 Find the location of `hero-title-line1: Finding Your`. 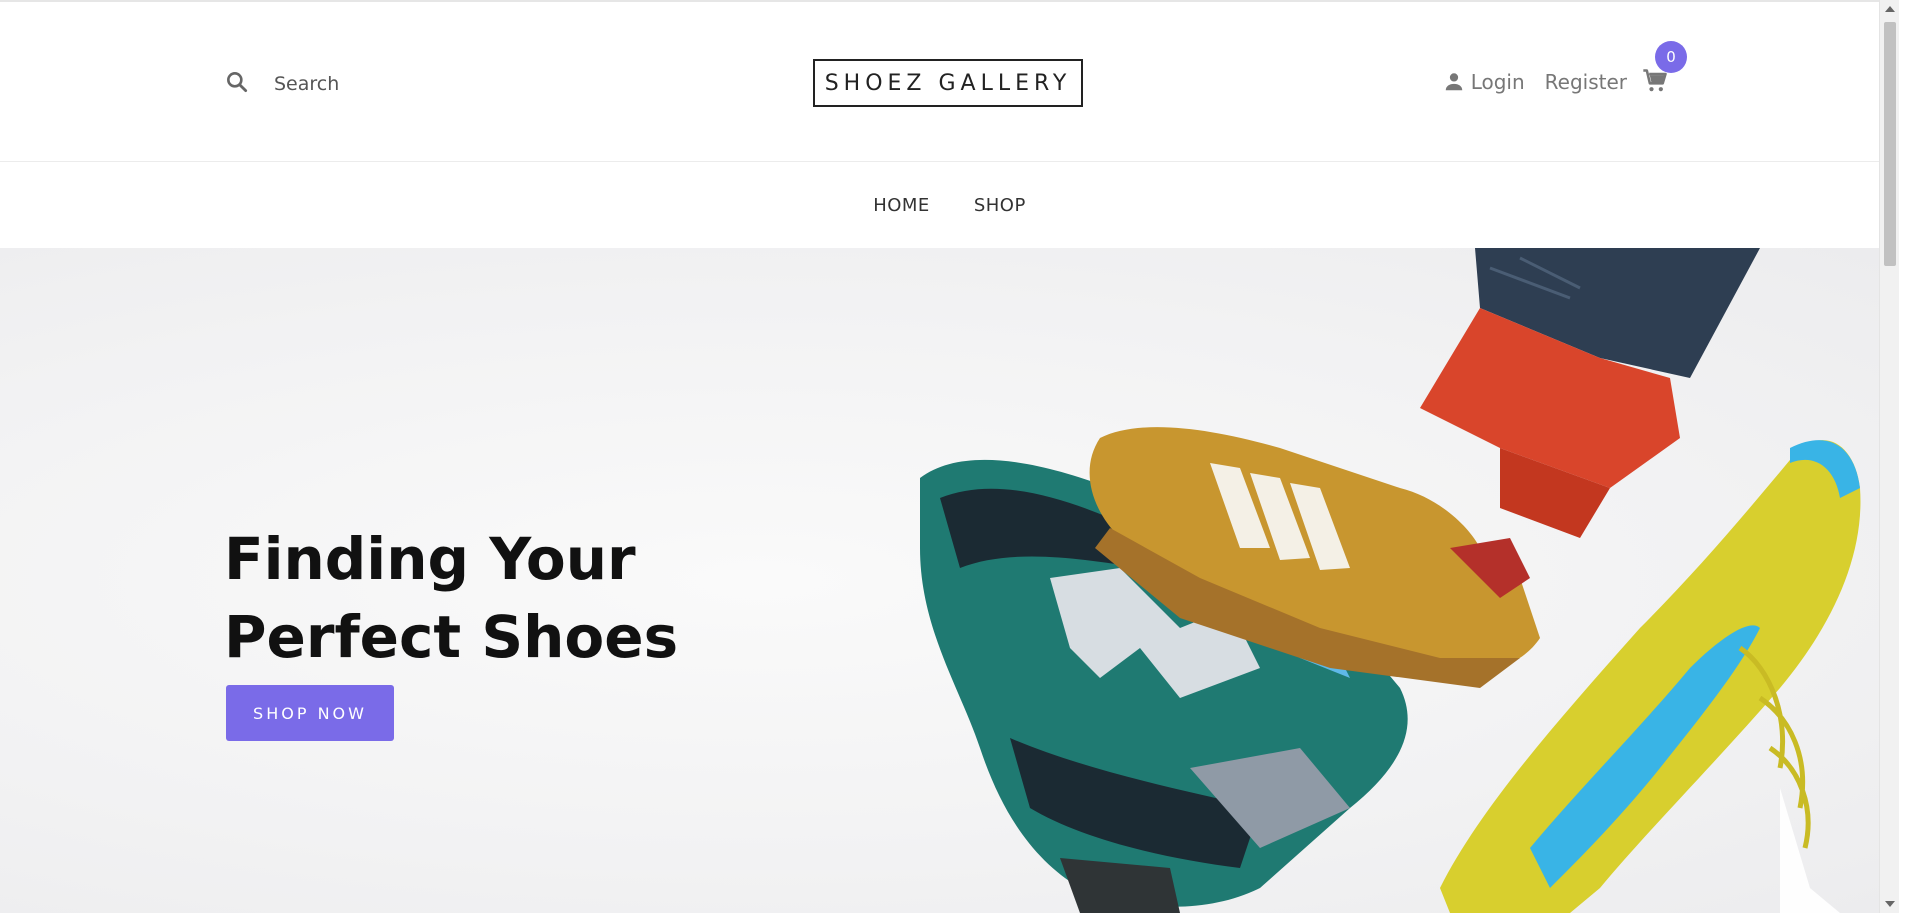

hero-title-line1: Finding Your is located at coordinates (430, 559).